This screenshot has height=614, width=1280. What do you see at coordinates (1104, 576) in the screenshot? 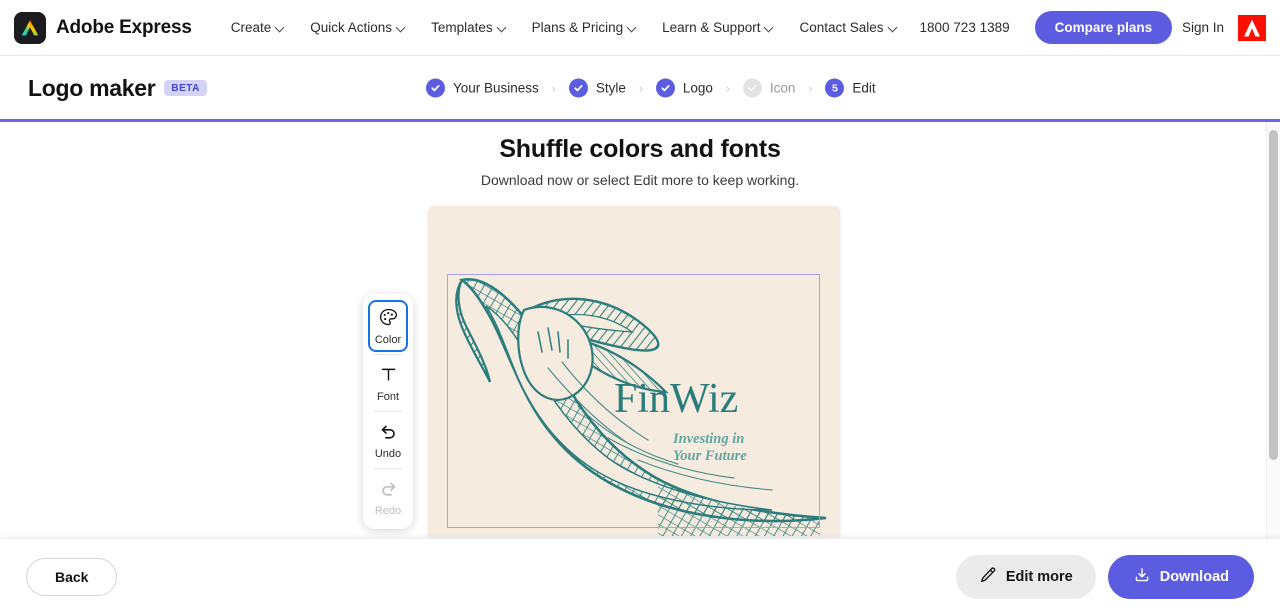
I see `footer-primary-actions: Edit more Download` at bounding box center [1104, 576].